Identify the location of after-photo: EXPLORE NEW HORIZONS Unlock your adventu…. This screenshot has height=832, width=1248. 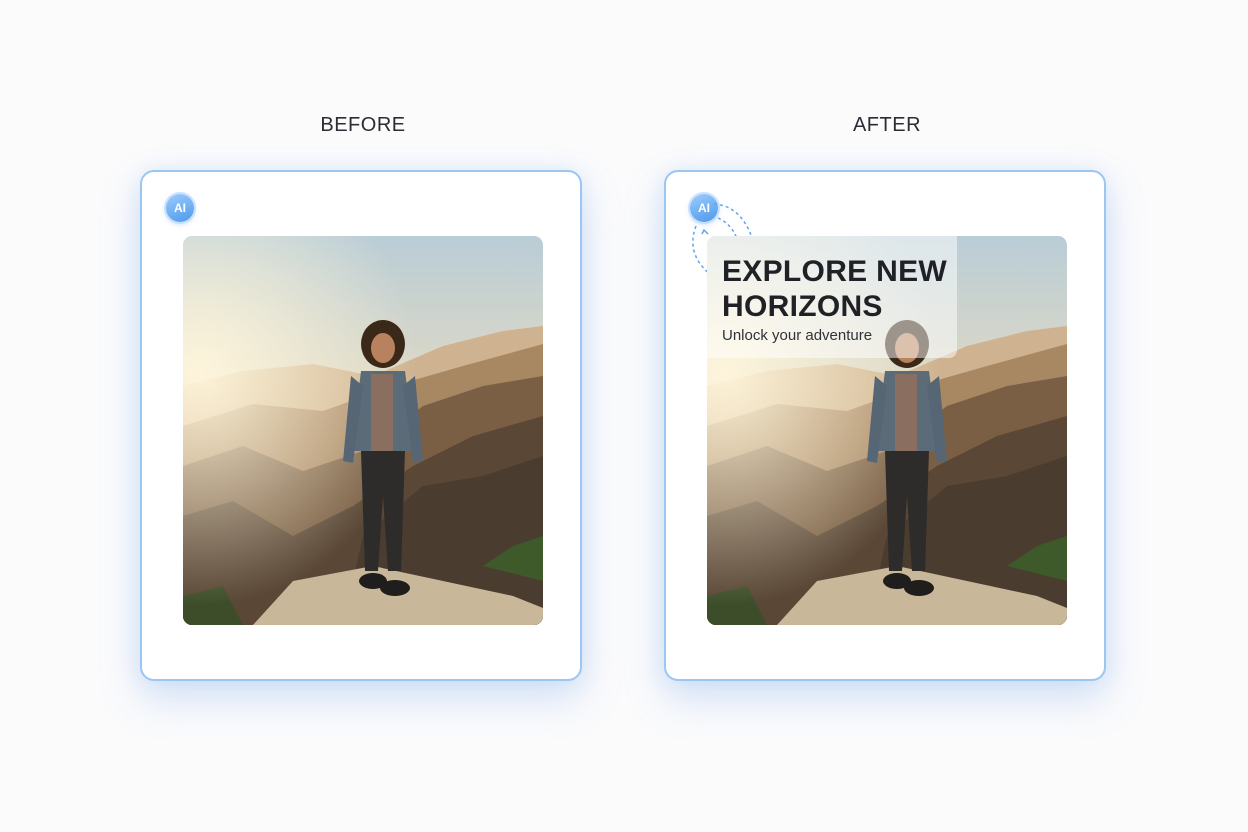
(887, 430).